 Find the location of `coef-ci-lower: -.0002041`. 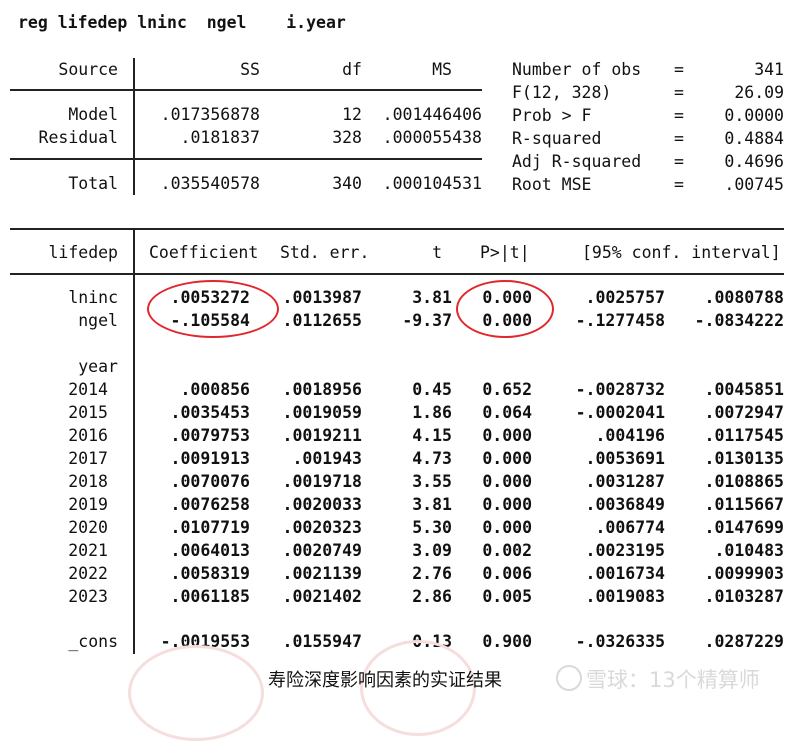

coef-ci-lower: -.0002041 is located at coordinates (620, 412).